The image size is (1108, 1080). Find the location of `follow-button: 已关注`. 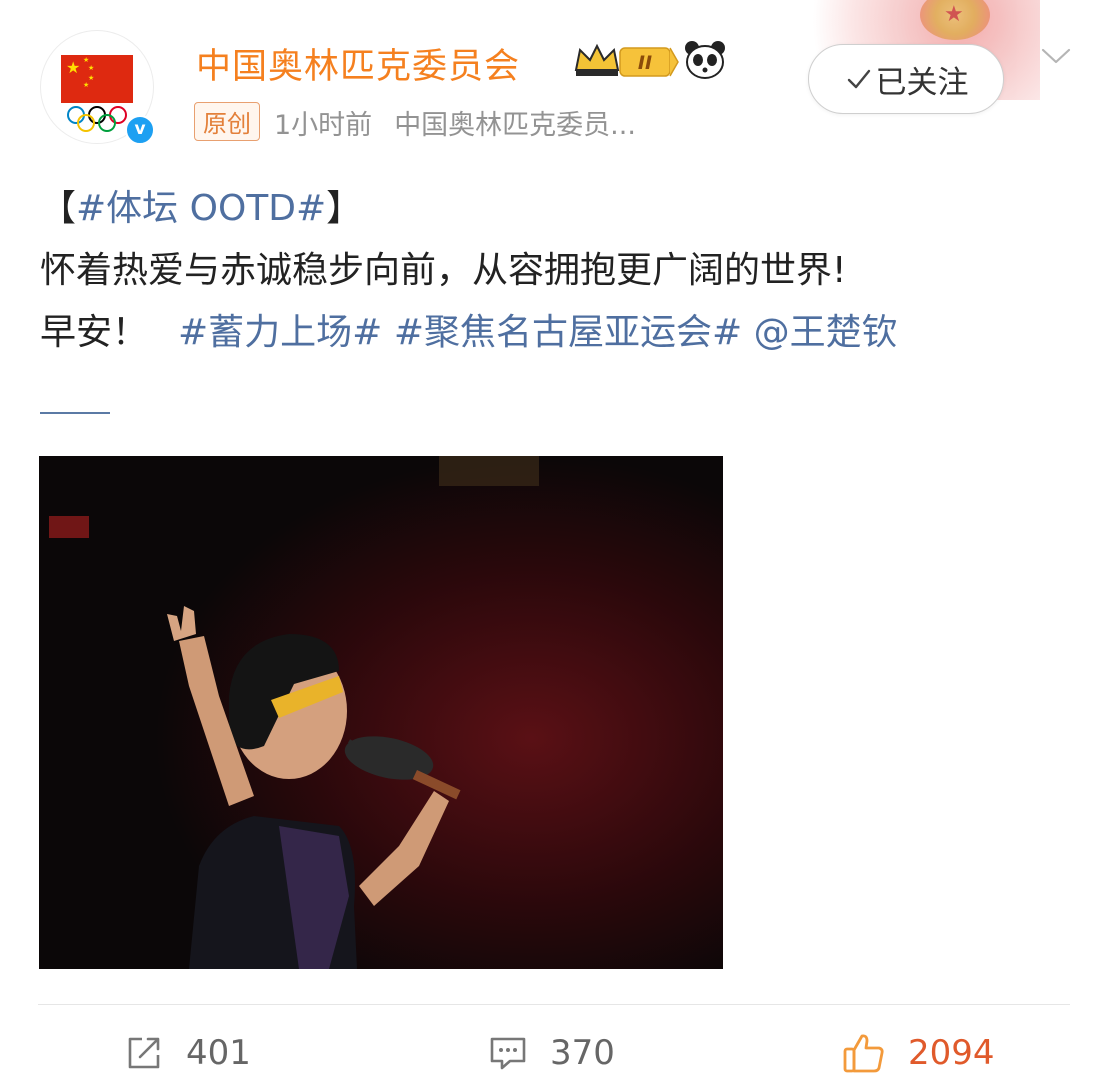

follow-button: 已关注 is located at coordinates (906, 79).